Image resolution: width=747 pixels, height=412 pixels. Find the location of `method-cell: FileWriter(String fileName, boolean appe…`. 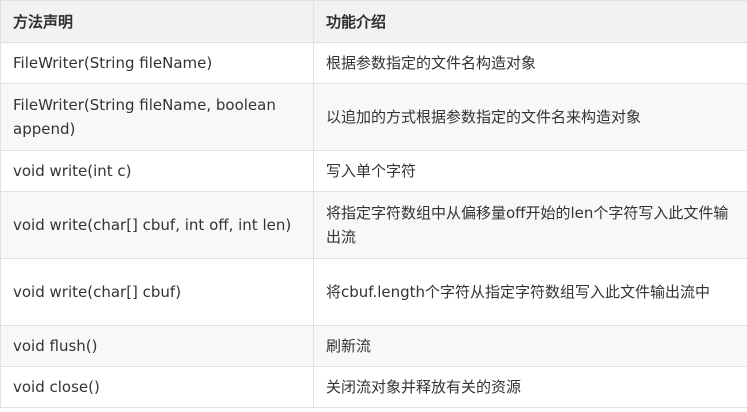

method-cell: FileWriter(String fileName, boolean appe… is located at coordinates (157, 117).